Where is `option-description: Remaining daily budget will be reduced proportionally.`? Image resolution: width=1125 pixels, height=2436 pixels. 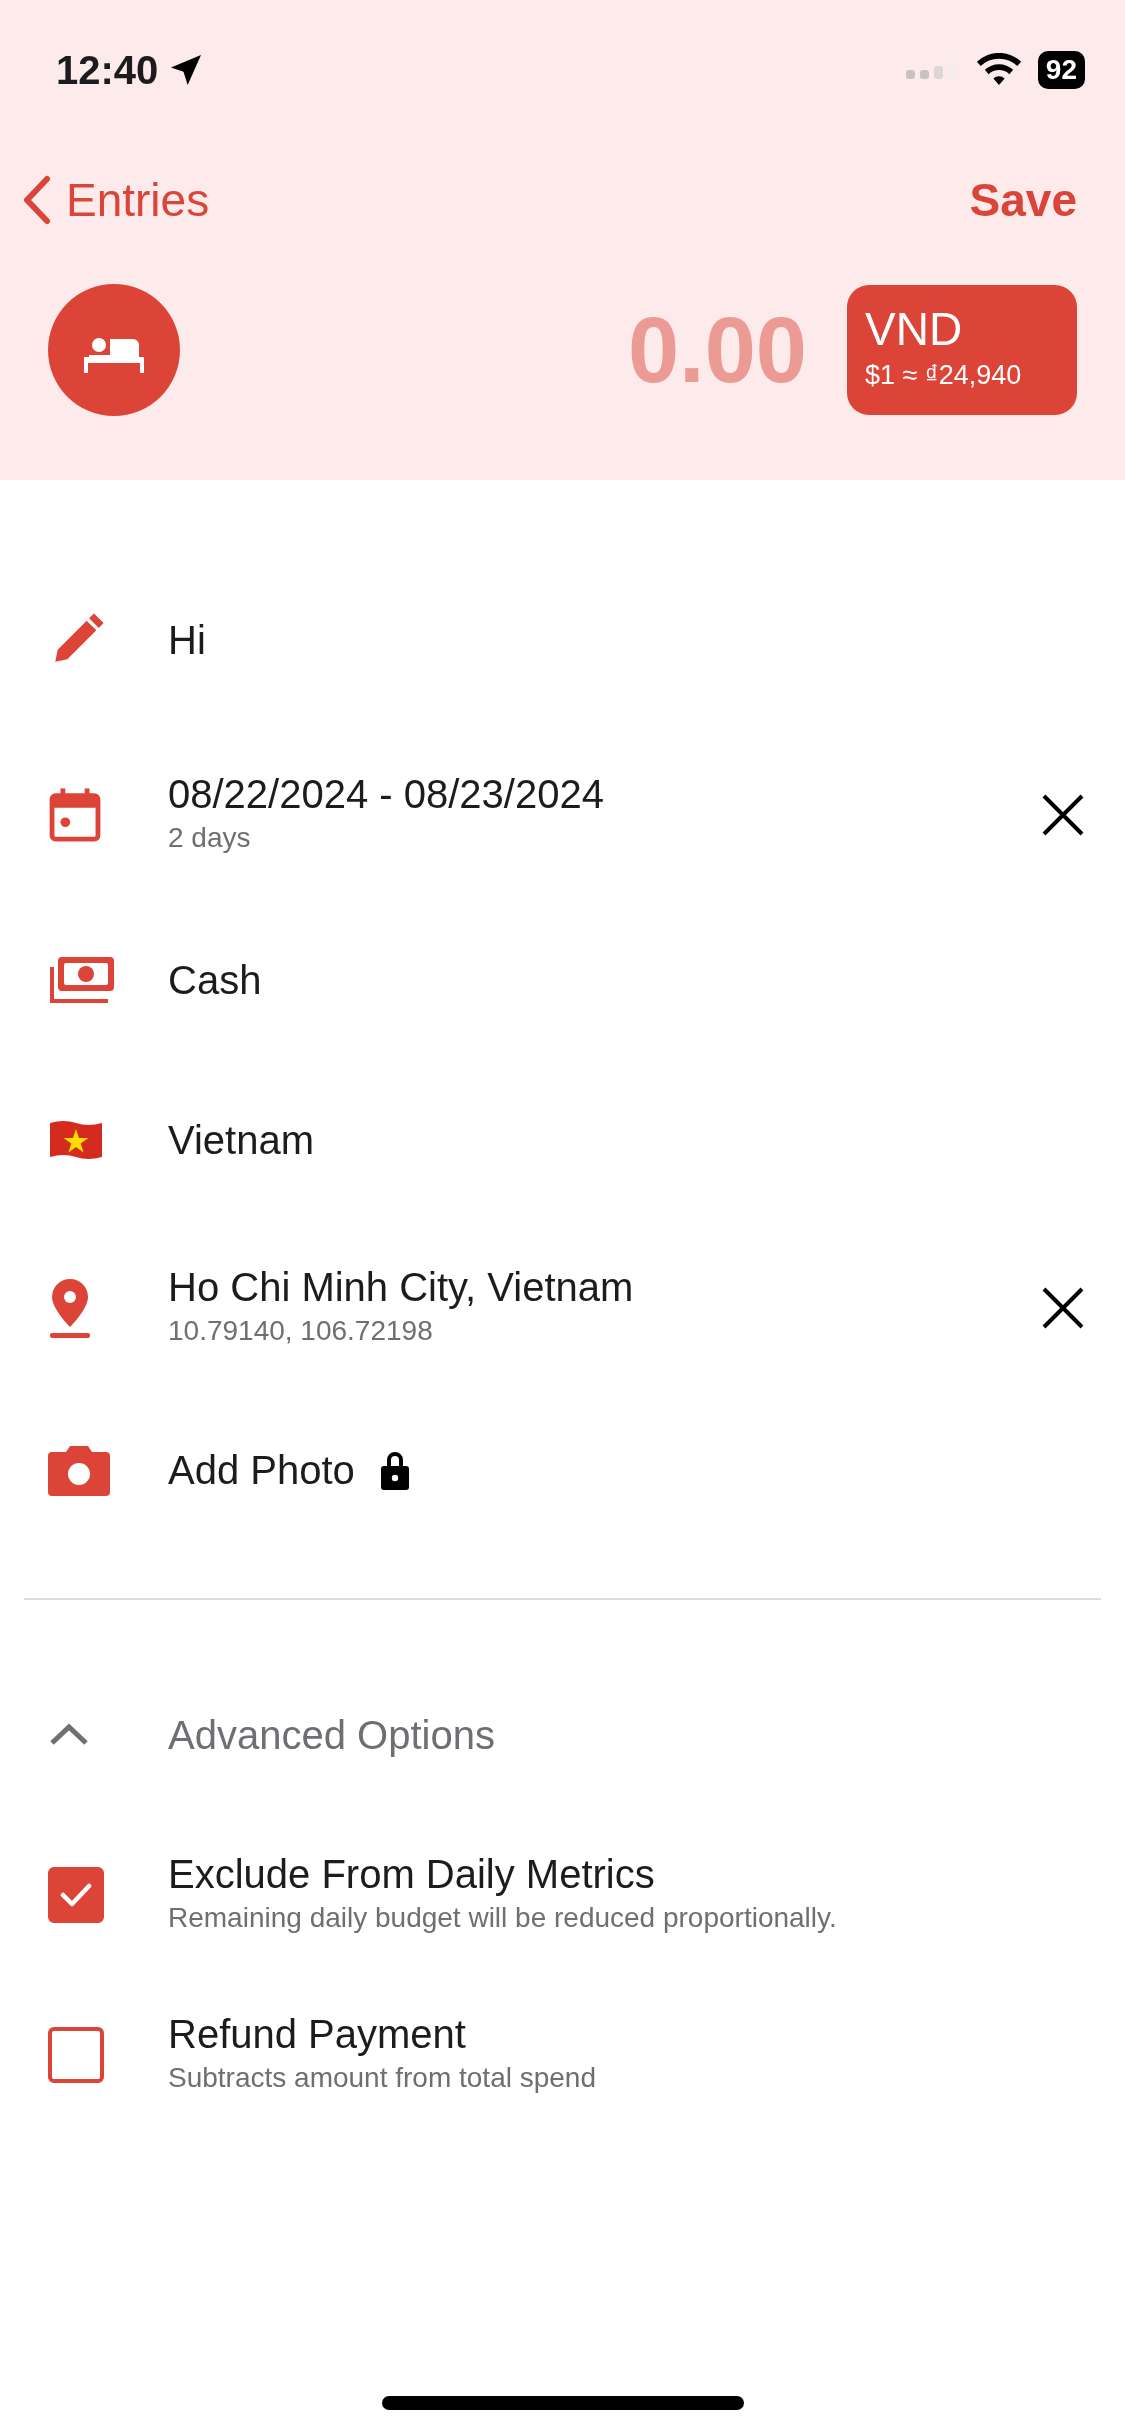
option-description: Remaining daily budget will be reduced proportionally. is located at coordinates (502, 1918).